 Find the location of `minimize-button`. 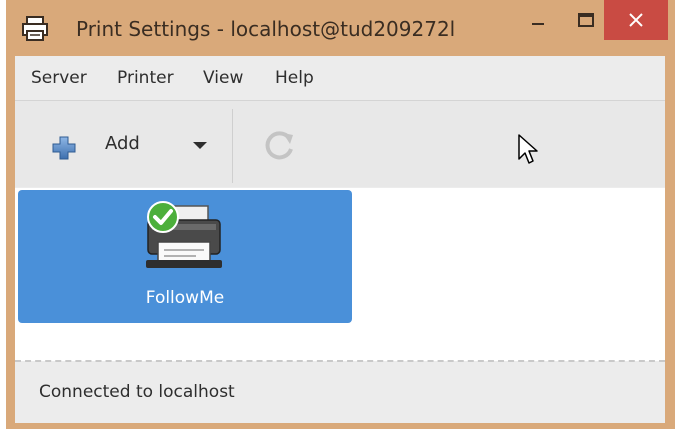

minimize-button is located at coordinates (538, 20).